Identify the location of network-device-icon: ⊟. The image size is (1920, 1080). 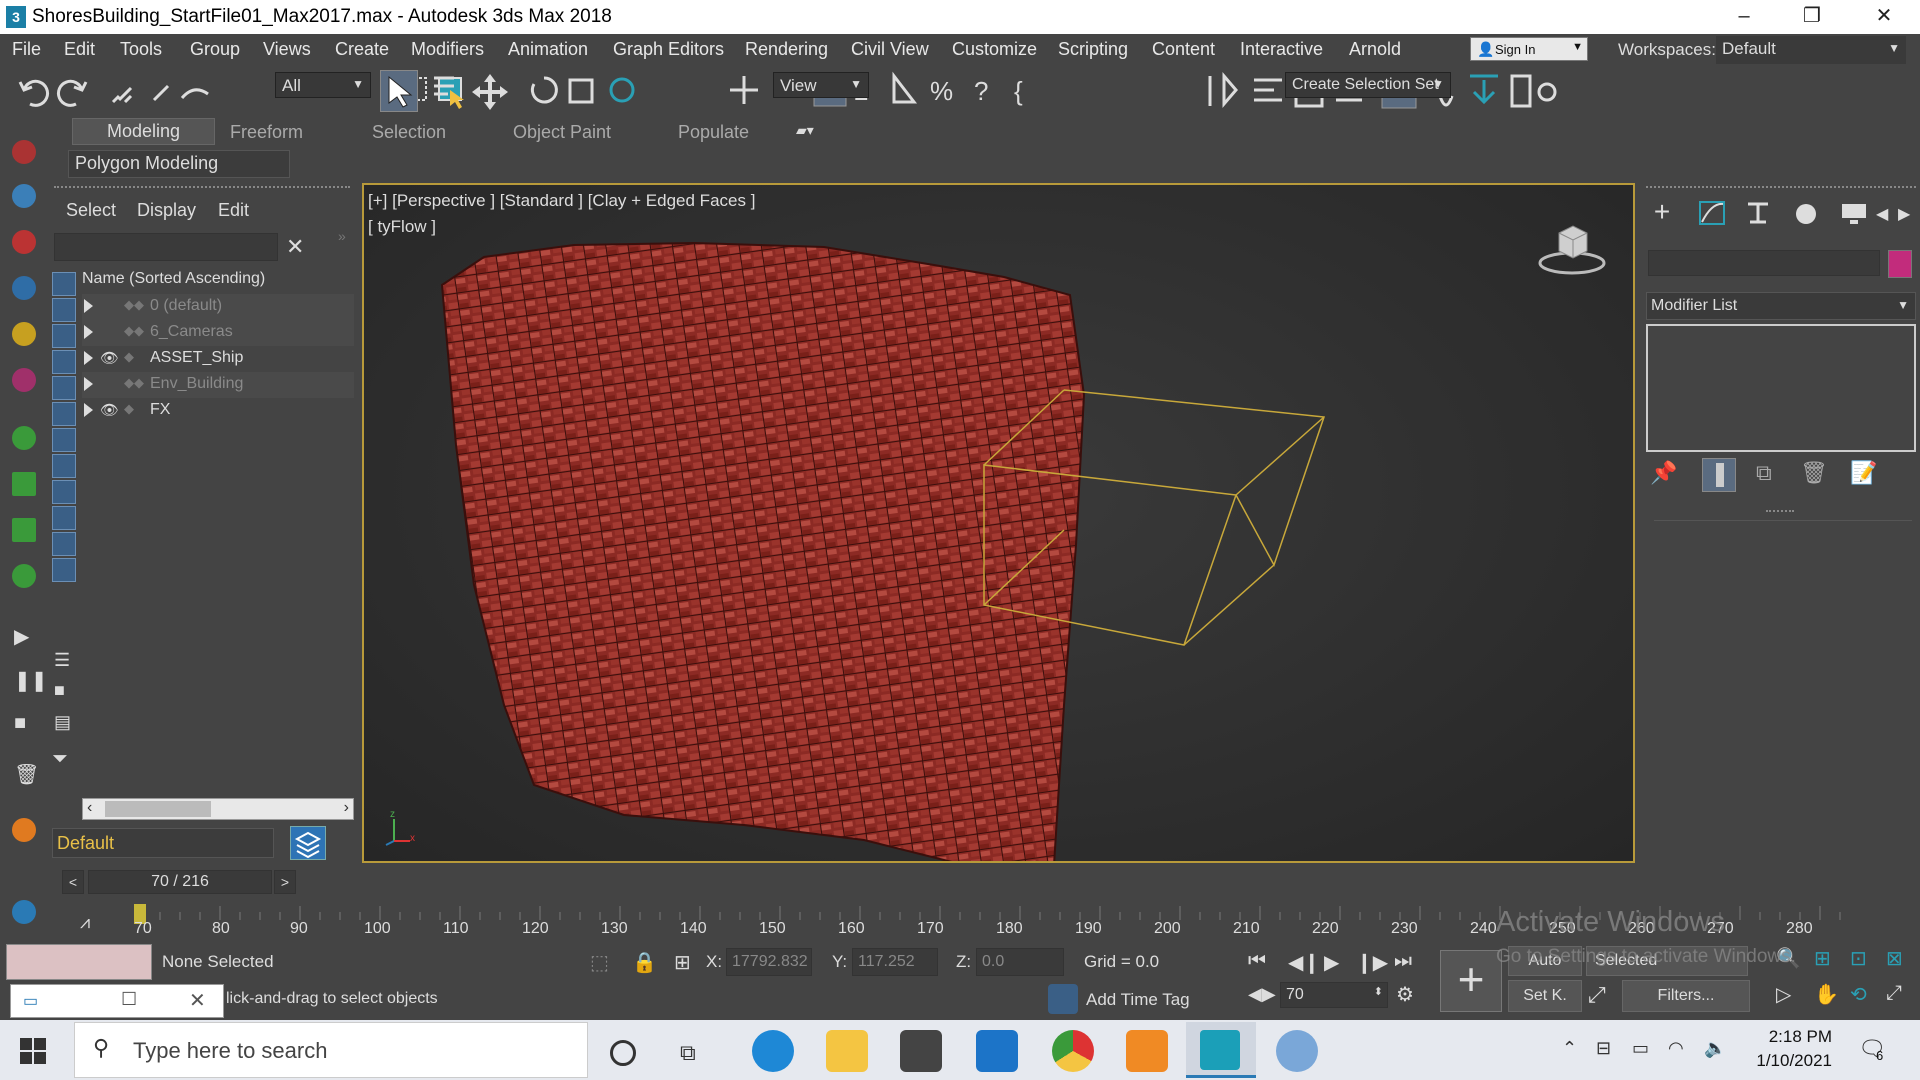
(1603, 1048).